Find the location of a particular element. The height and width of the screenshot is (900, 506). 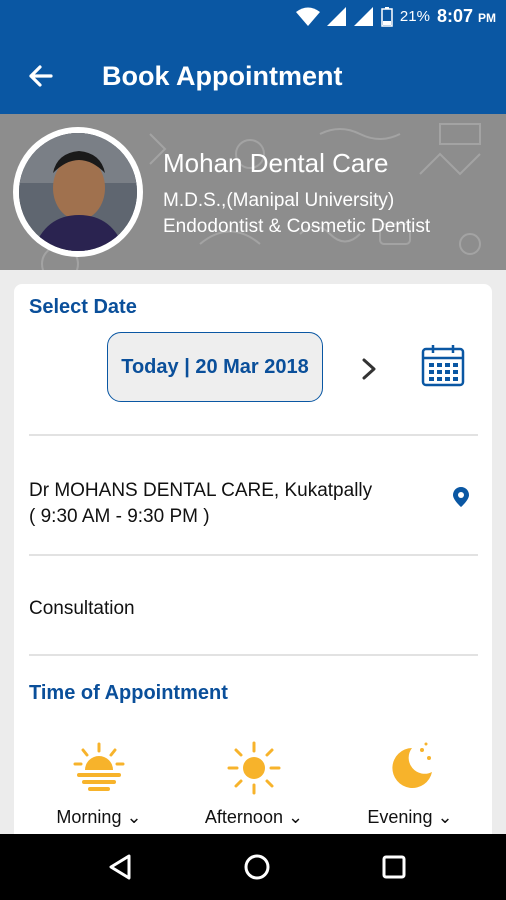

slot-afternoon-label: Afternoon is located at coordinates (243, 817).